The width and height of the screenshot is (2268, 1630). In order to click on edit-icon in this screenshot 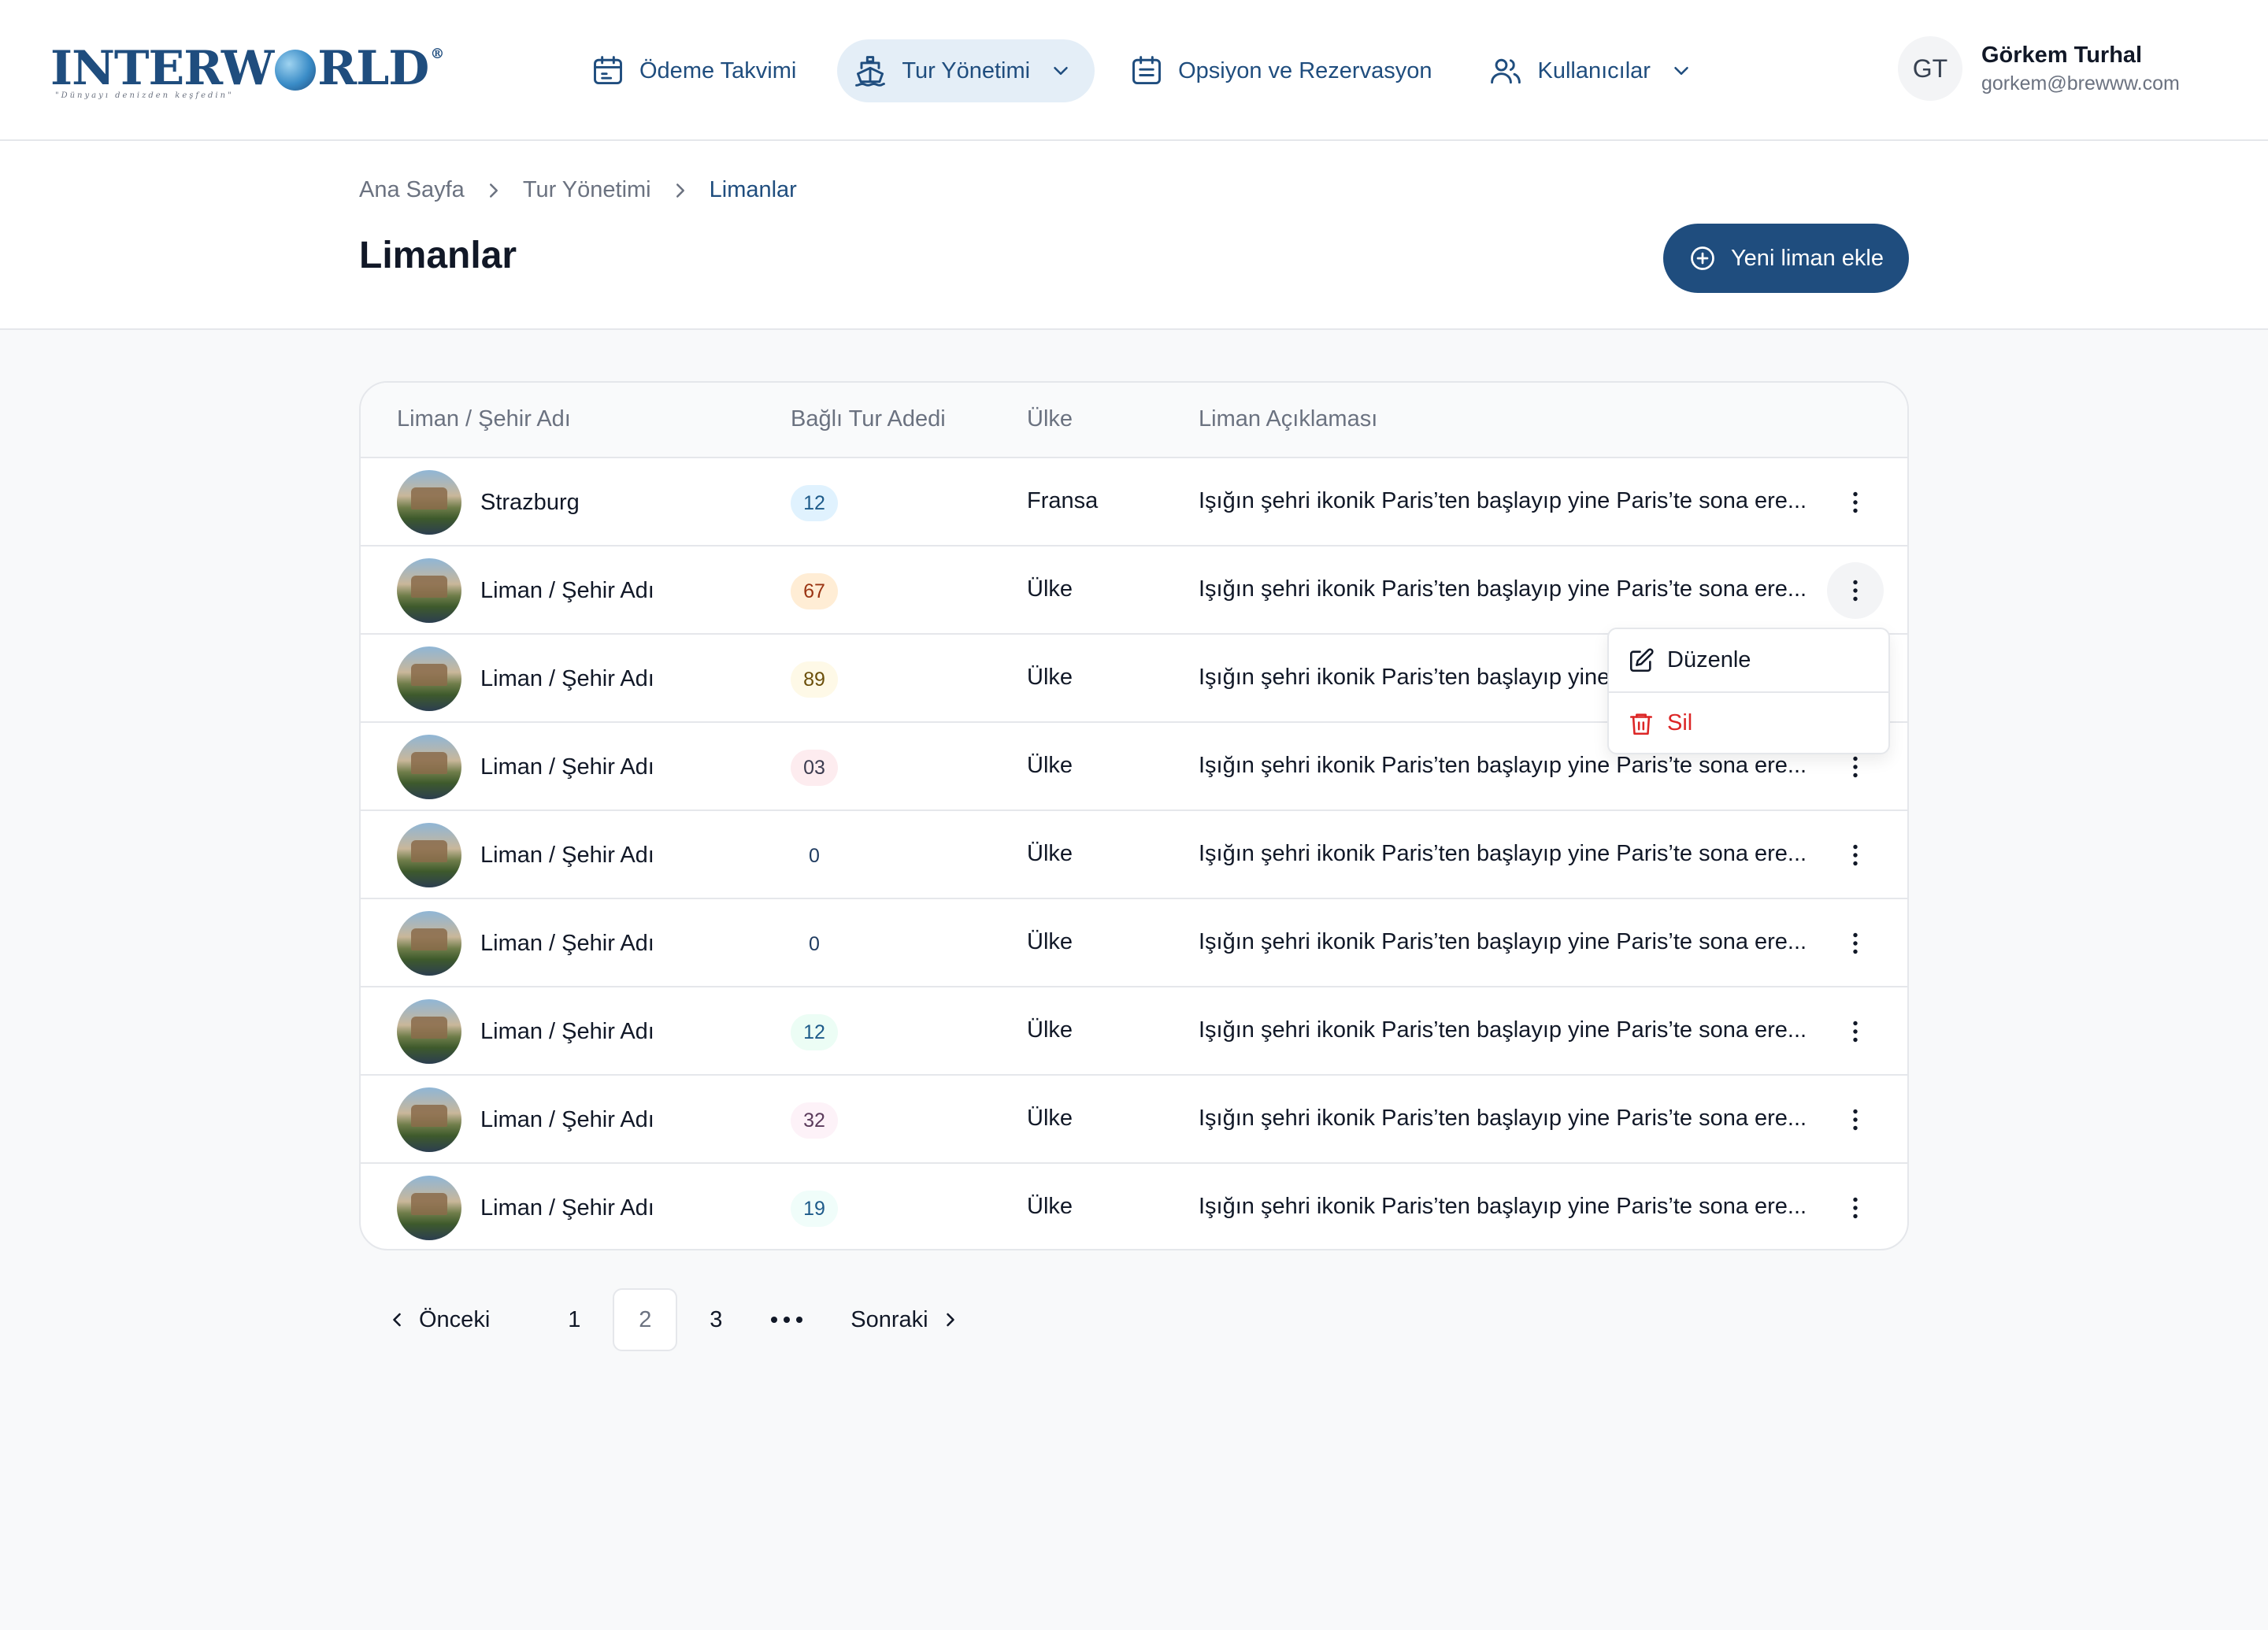, I will do `click(1641, 660)`.